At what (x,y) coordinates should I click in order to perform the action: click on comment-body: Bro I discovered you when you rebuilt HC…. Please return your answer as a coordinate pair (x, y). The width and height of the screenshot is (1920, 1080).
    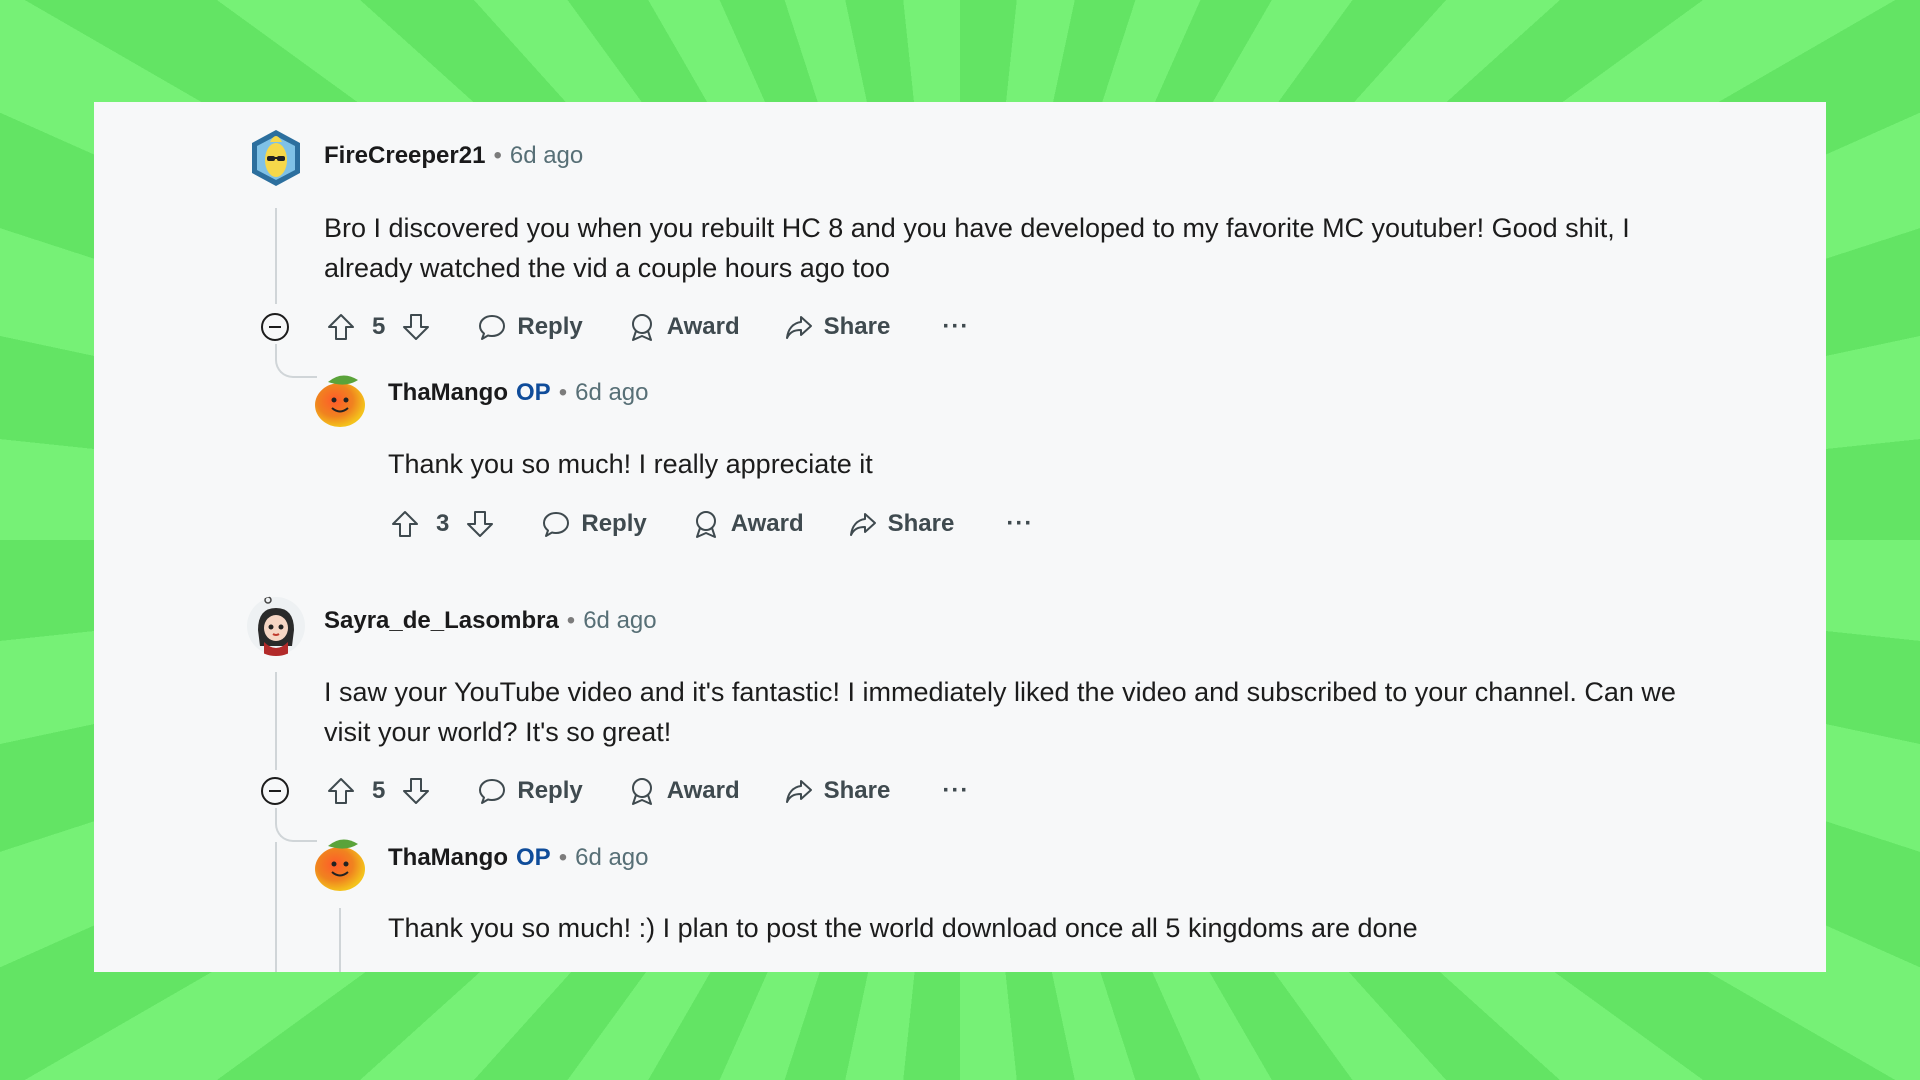
    Looking at the image, I should click on (977, 248).